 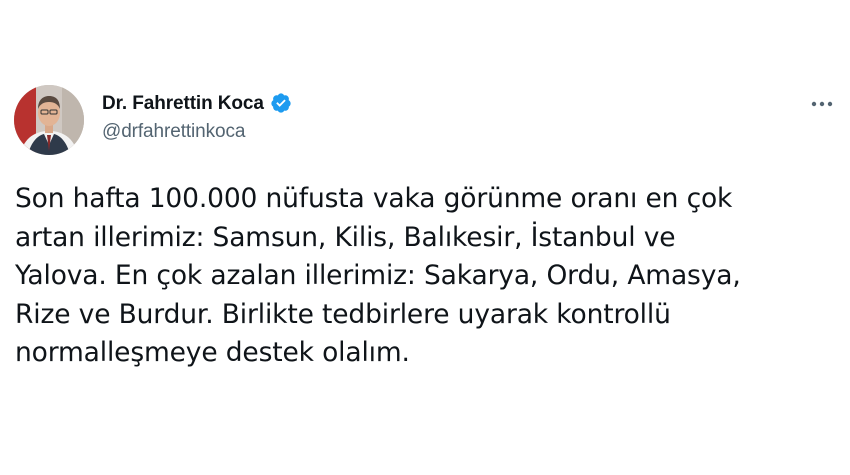 I want to click on name-row: Dr. Fahrettin Koca, so click(x=197, y=103).